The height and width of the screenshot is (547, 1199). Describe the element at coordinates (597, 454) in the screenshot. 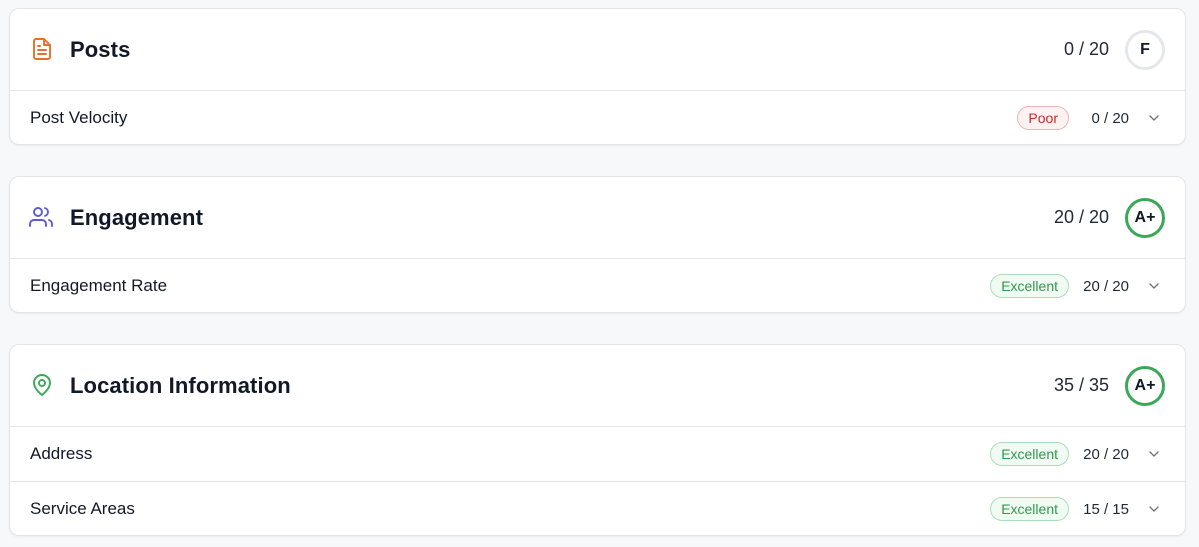

I see `metric-row-address: Address Excellent 20 / 20` at that location.